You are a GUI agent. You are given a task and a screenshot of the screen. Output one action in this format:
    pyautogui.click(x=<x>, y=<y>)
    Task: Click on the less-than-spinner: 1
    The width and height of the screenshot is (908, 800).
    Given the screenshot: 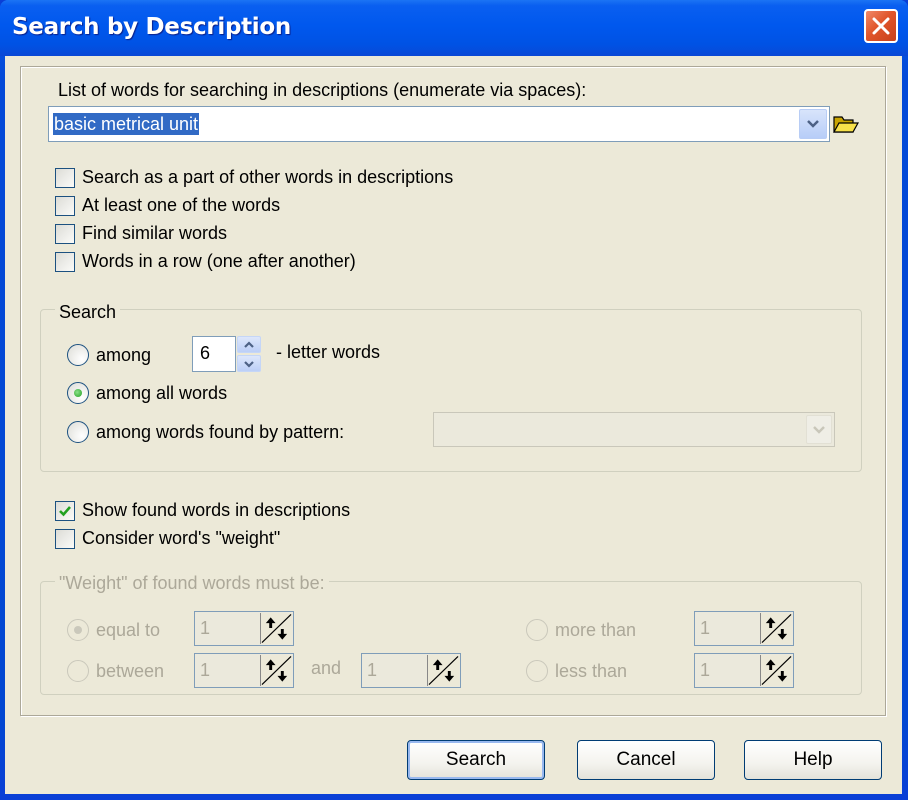 What is the action you would take?
    pyautogui.click(x=744, y=670)
    